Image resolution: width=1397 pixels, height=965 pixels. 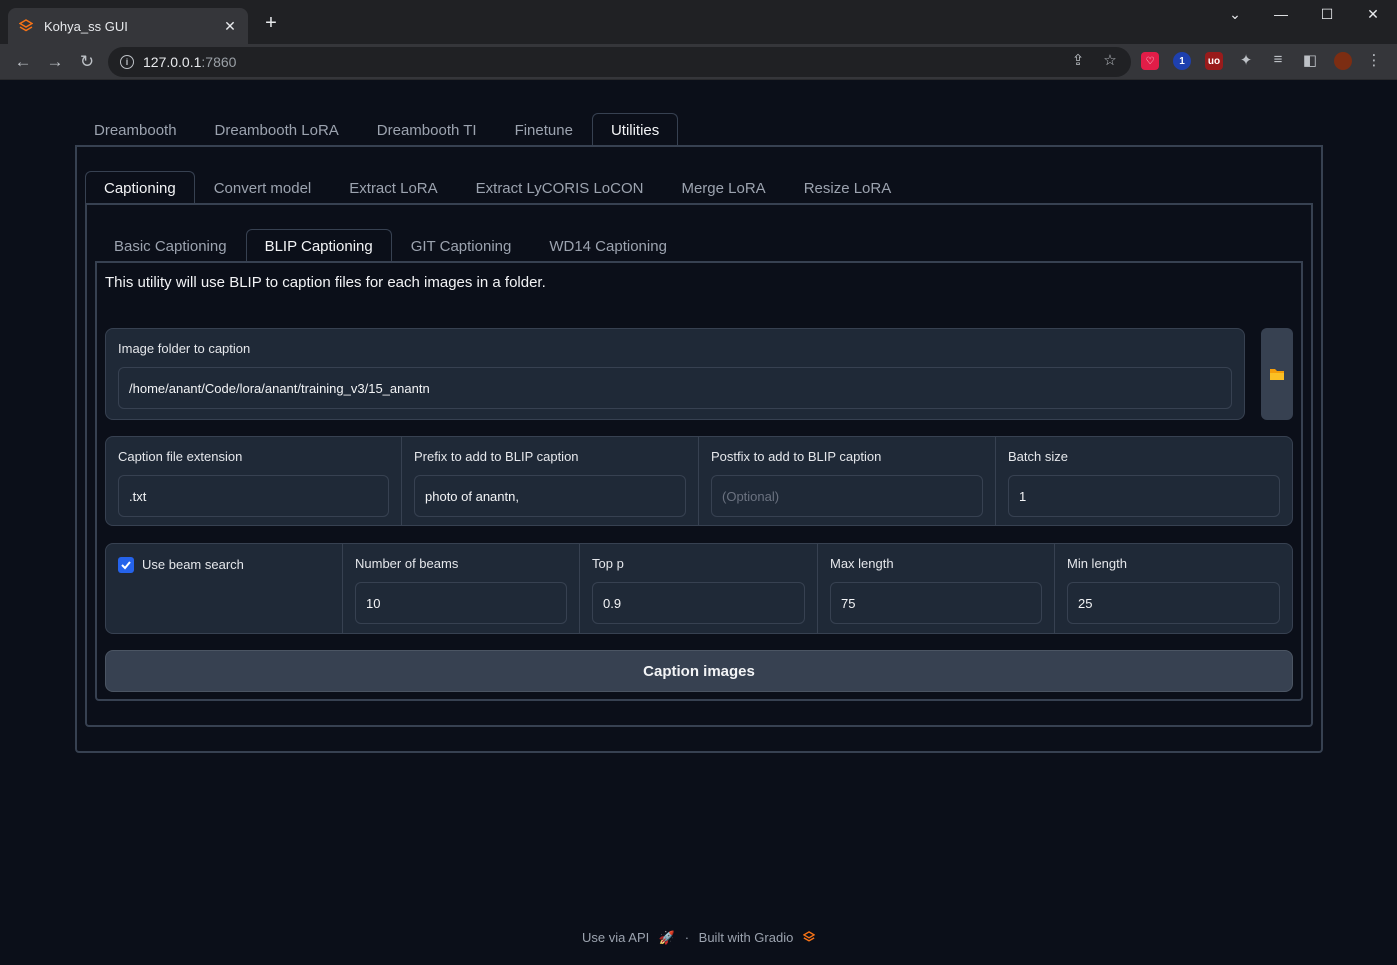 What do you see at coordinates (461, 603) in the screenshot?
I see `num-beams-input` at bounding box center [461, 603].